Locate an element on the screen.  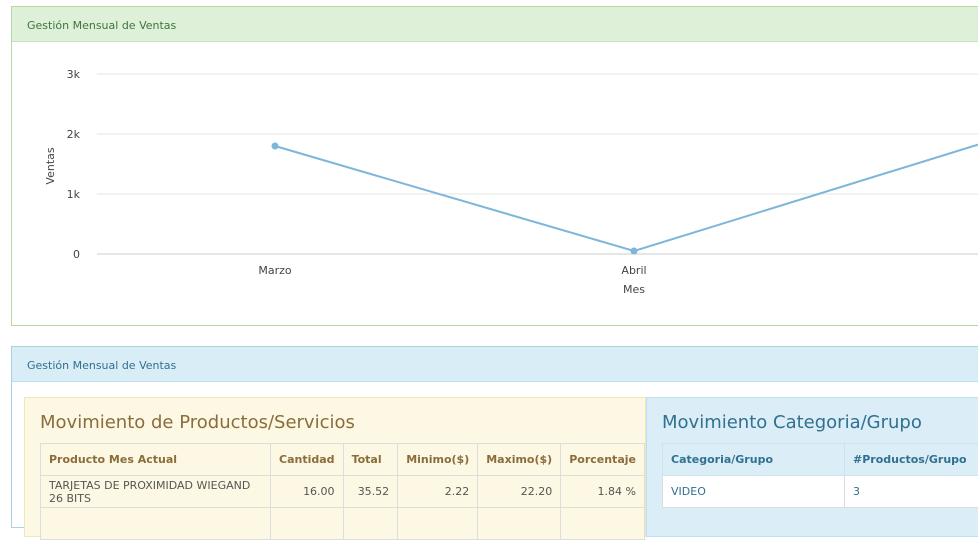
column-header: Cantidad is located at coordinates (307, 460).